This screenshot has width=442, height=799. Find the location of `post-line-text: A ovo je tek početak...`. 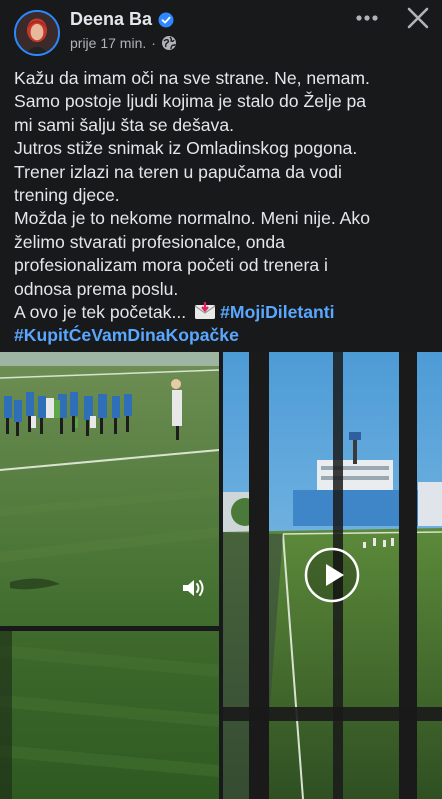

post-line-text: A ovo je tek početak... is located at coordinates (100, 312).